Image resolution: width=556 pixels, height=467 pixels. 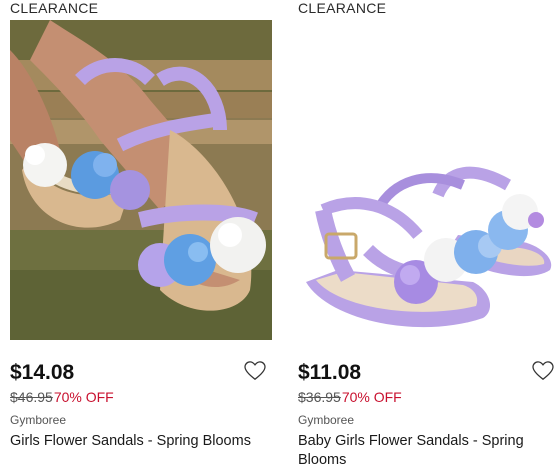 I want to click on original-price: $46.95, so click(x=31, y=397).